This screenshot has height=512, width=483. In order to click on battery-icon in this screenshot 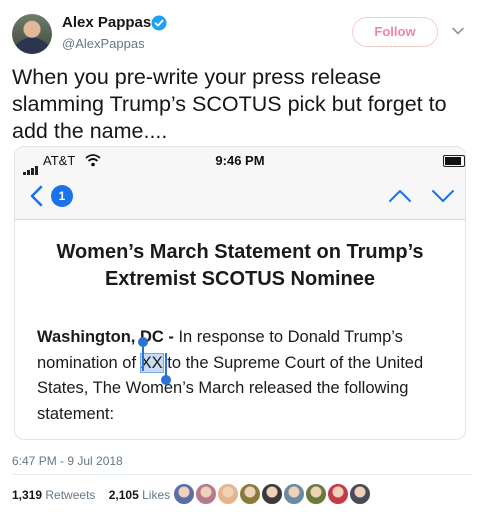, I will do `click(454, 161)`.